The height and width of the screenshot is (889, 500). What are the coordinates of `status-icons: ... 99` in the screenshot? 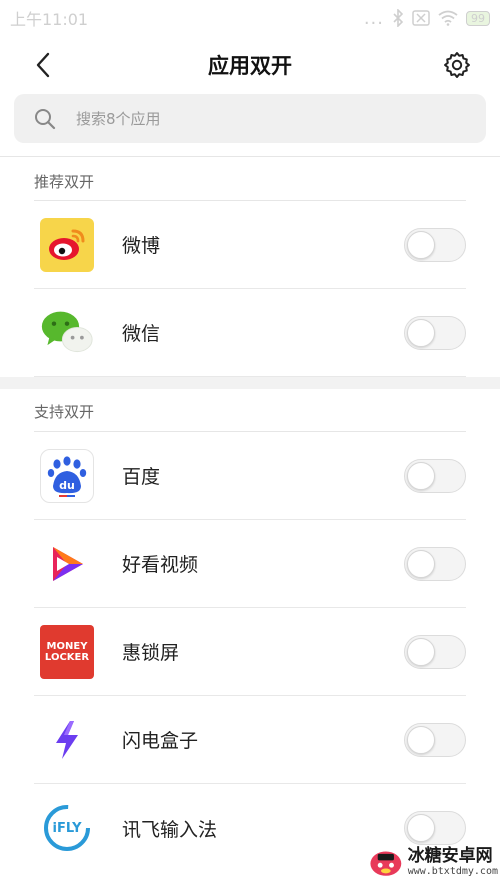 It's located at (427, 18).